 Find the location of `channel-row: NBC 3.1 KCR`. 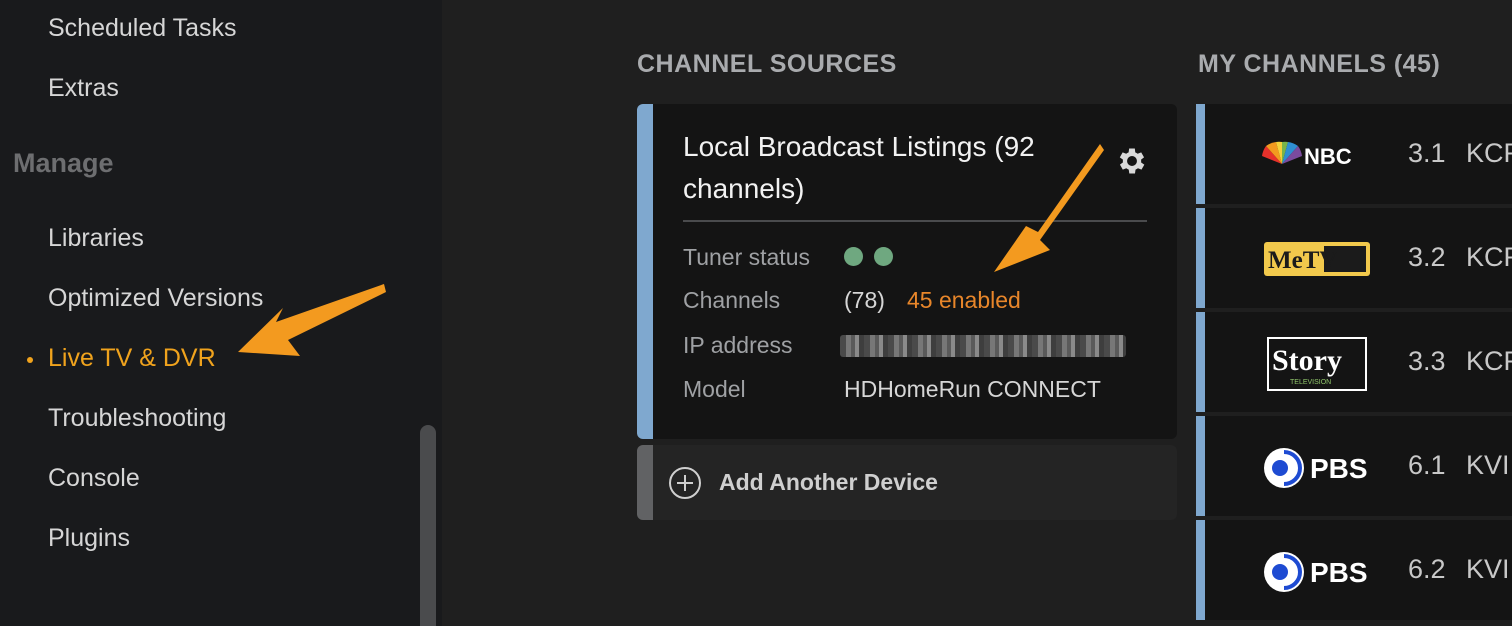

channel-row: NBC 3.1 KCR is located at coordinates (1354, 154).